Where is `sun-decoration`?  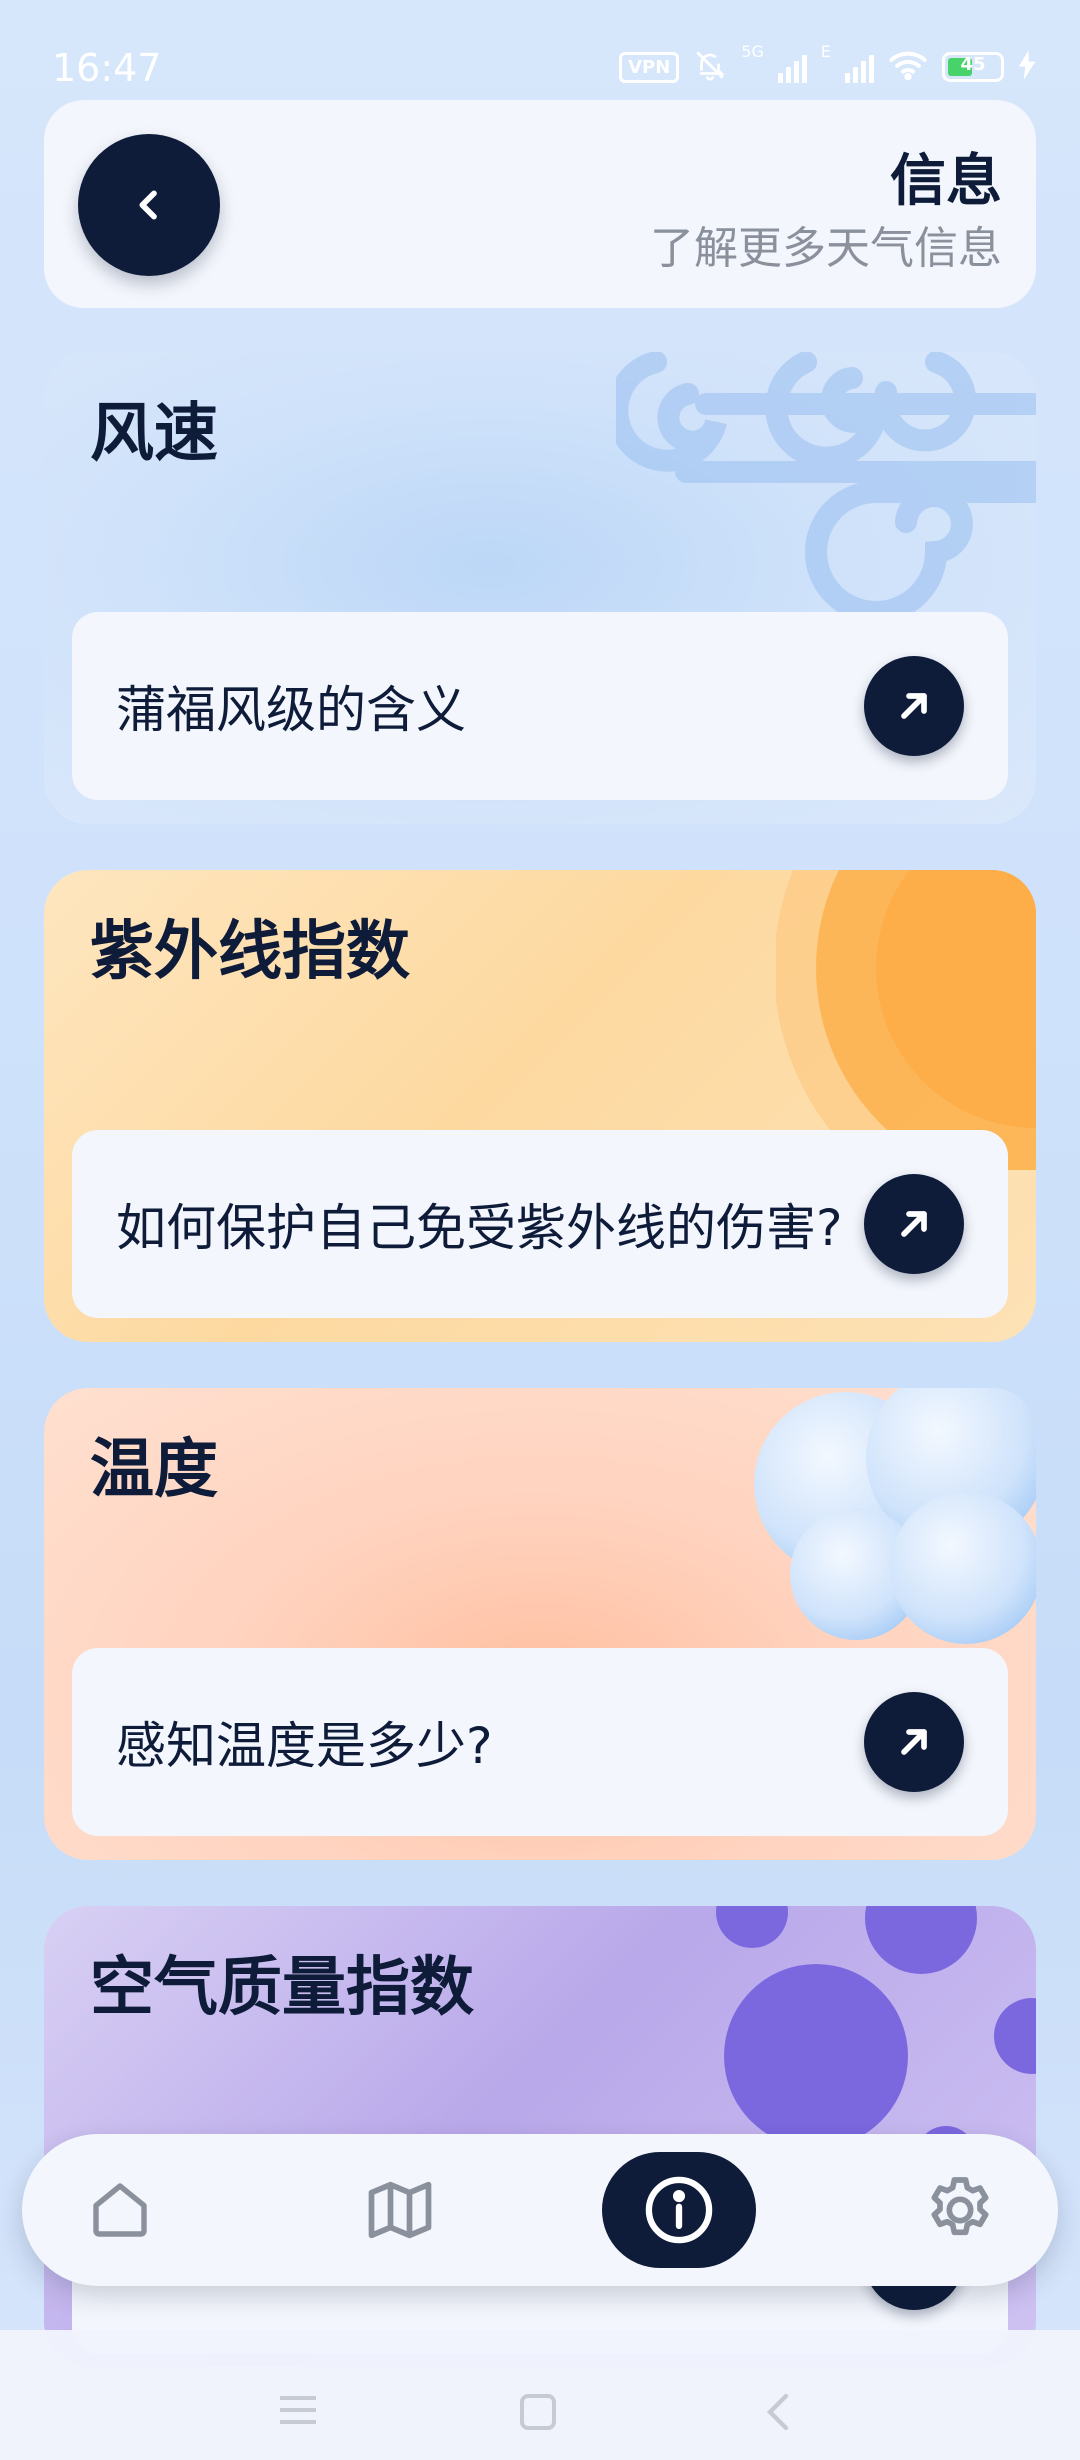
sun-decoration is located at coordinates (906, 1020).